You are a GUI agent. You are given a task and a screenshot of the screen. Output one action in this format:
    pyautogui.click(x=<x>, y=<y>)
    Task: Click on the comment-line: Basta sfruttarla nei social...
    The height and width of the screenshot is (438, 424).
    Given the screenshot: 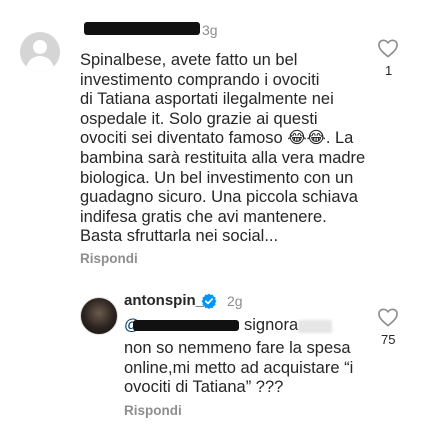 What is the action you would take?
    pyautogui.click(x=179, y=236)
    